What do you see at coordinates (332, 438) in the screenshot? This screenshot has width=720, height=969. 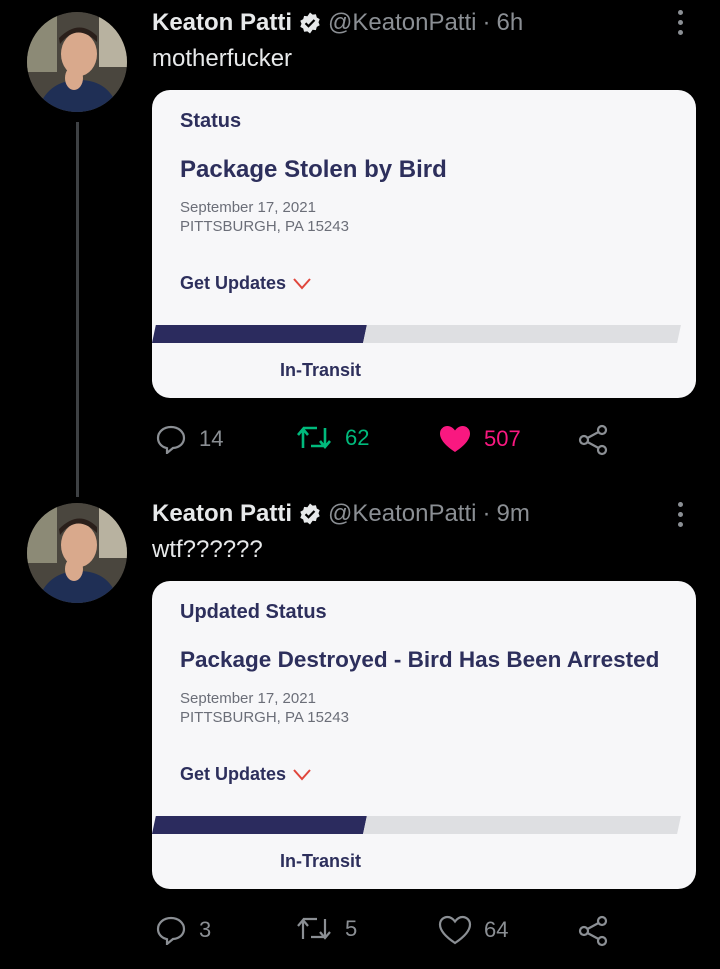 I see `retweet-button: 62` at bounding box center [332, 438].